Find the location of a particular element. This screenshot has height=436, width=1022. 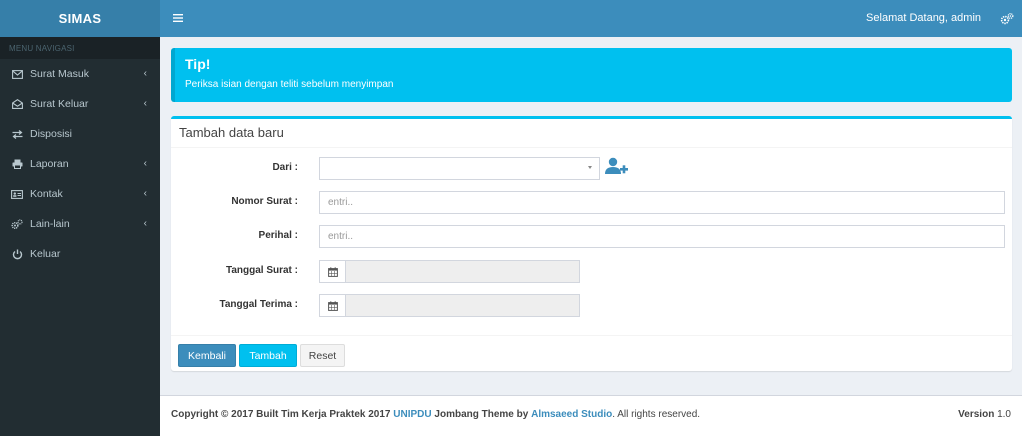

sidebar-item-label: Laporan is located at coordinates (49, 164).